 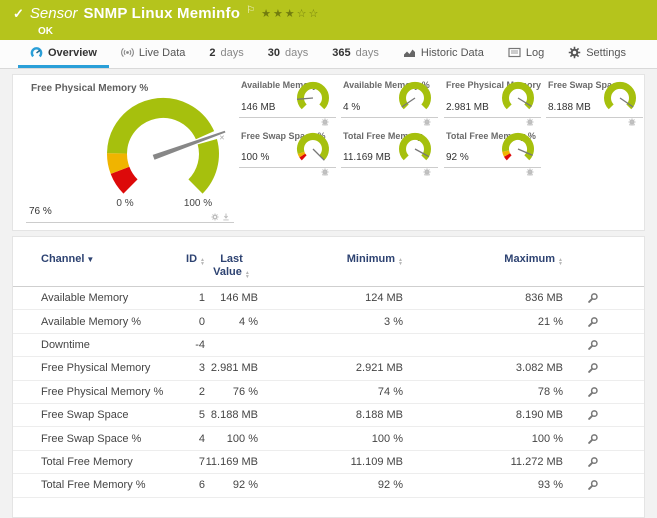 I want to click on cell-channel: Total Free Memory, so click(x=106, y=462).